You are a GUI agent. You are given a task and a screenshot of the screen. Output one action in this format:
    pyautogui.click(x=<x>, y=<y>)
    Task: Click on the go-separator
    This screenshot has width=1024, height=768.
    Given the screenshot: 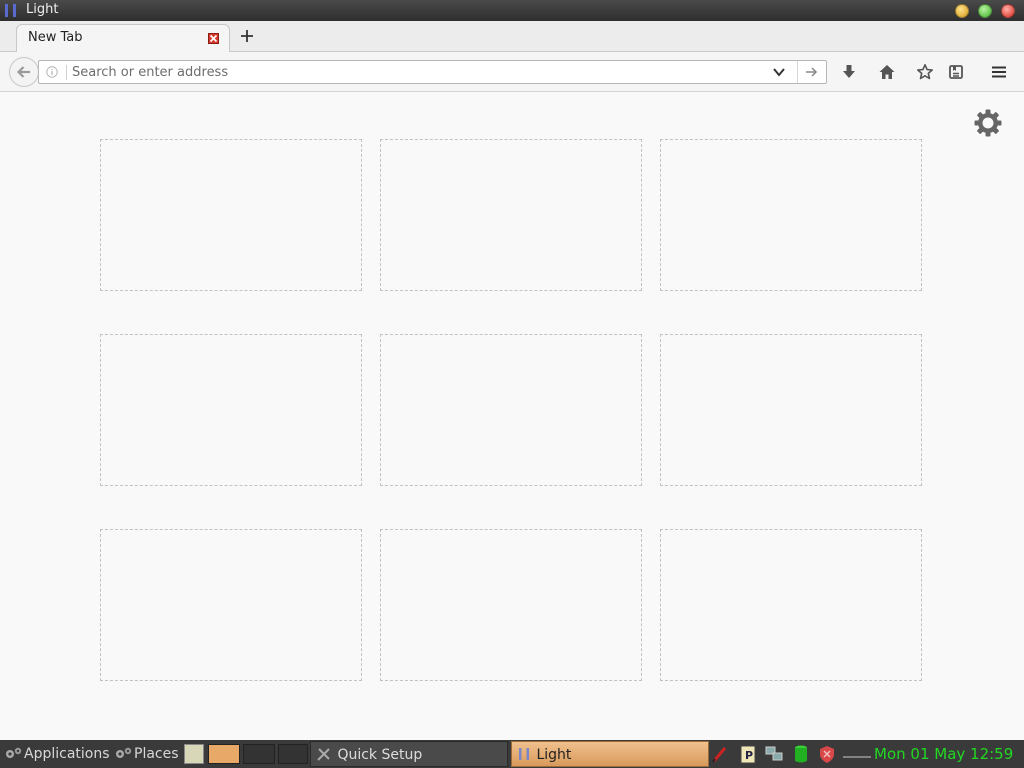 What is the action you would take?
    pyautogui.click(x=797, y=72)
    